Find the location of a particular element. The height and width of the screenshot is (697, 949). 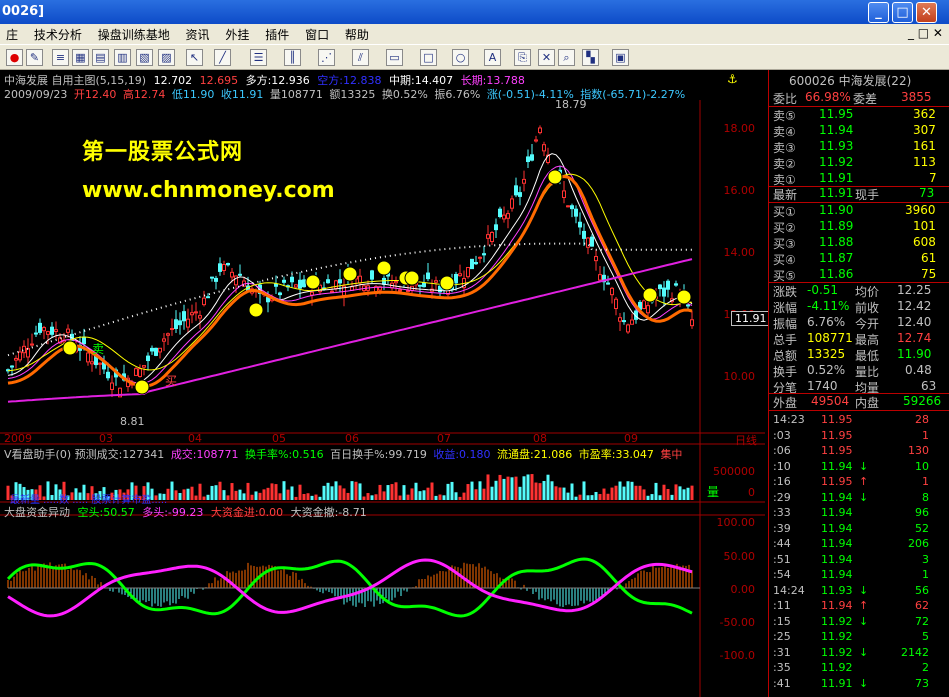

buy-level-label: 买③ is located at coordinates (784, 244).